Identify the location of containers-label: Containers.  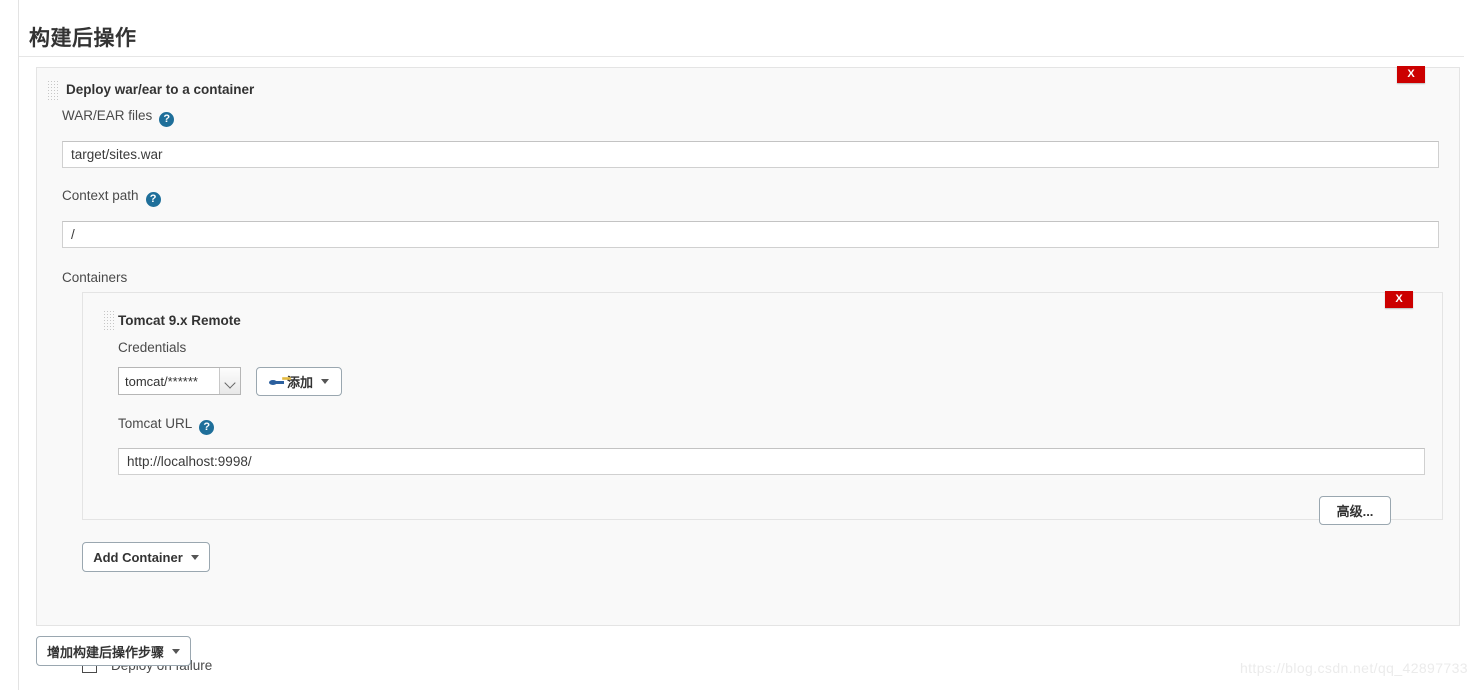
(95, 277).